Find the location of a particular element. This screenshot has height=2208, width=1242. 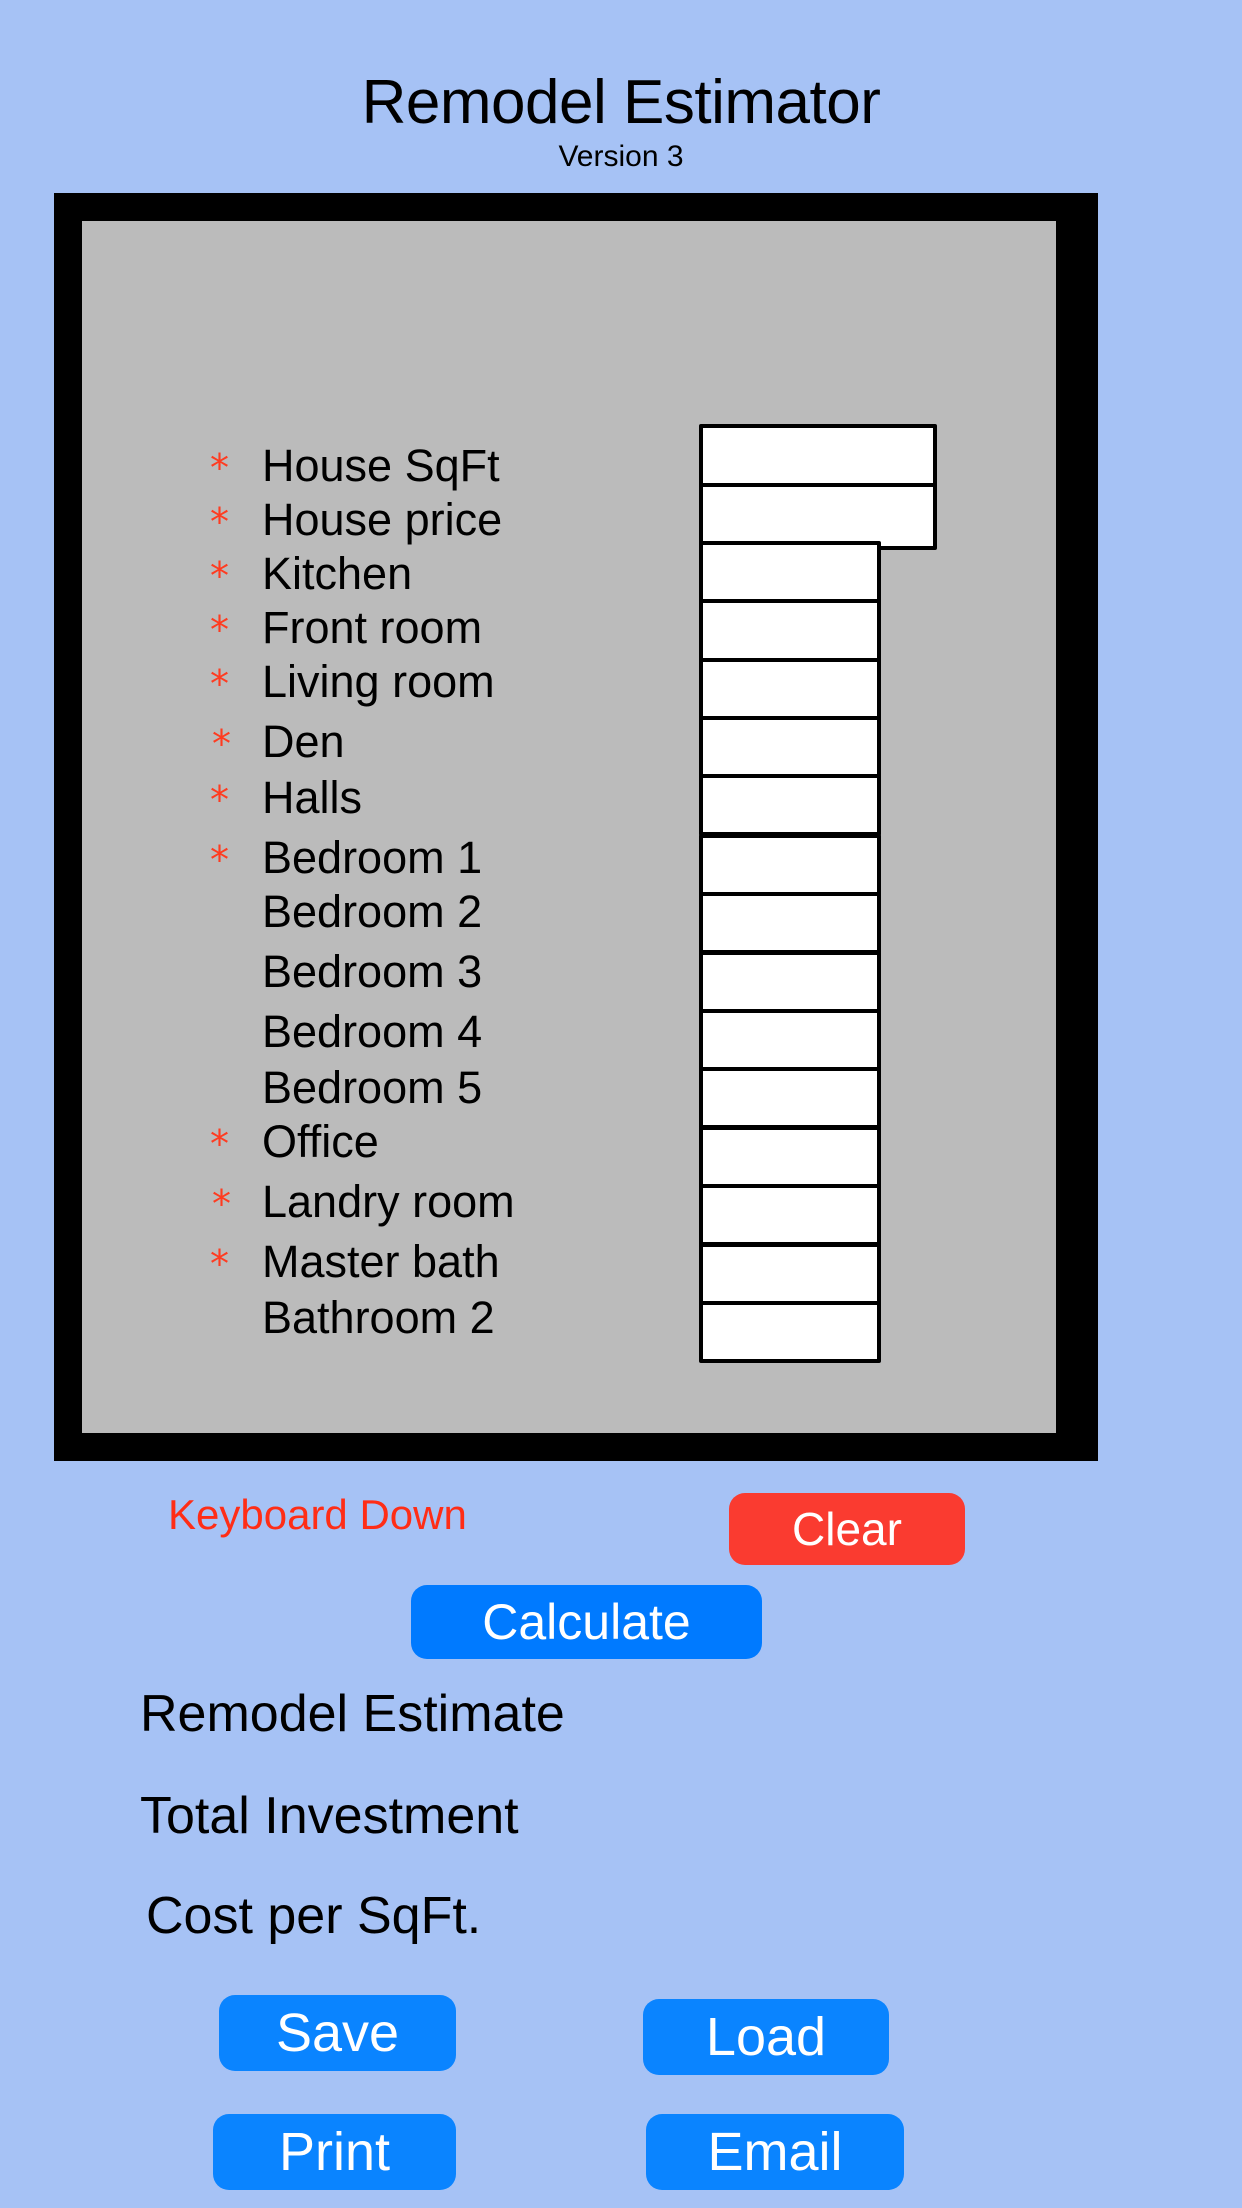

row-label: Front room is located at coordinates (372, 627).